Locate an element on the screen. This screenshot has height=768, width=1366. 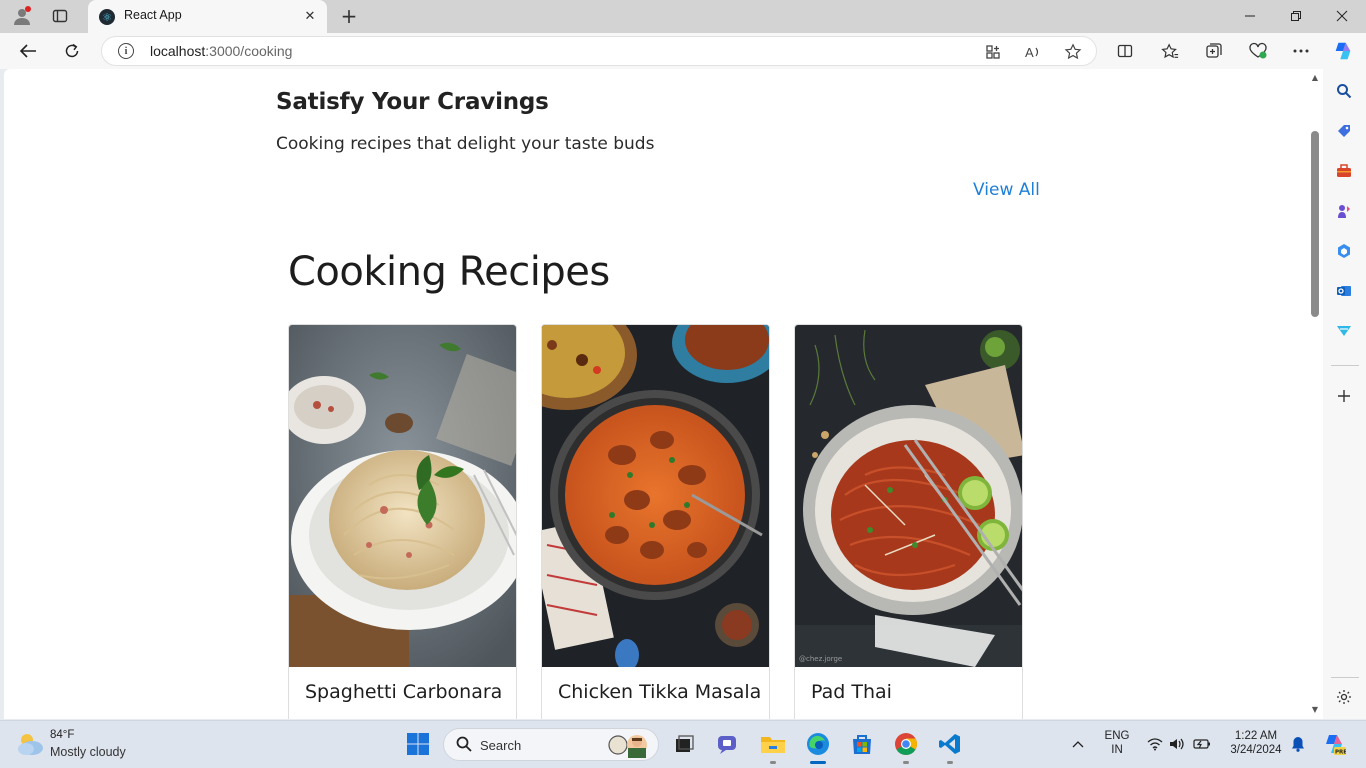
section-title: Cooking Recipes is located at coordinates (449, 272).